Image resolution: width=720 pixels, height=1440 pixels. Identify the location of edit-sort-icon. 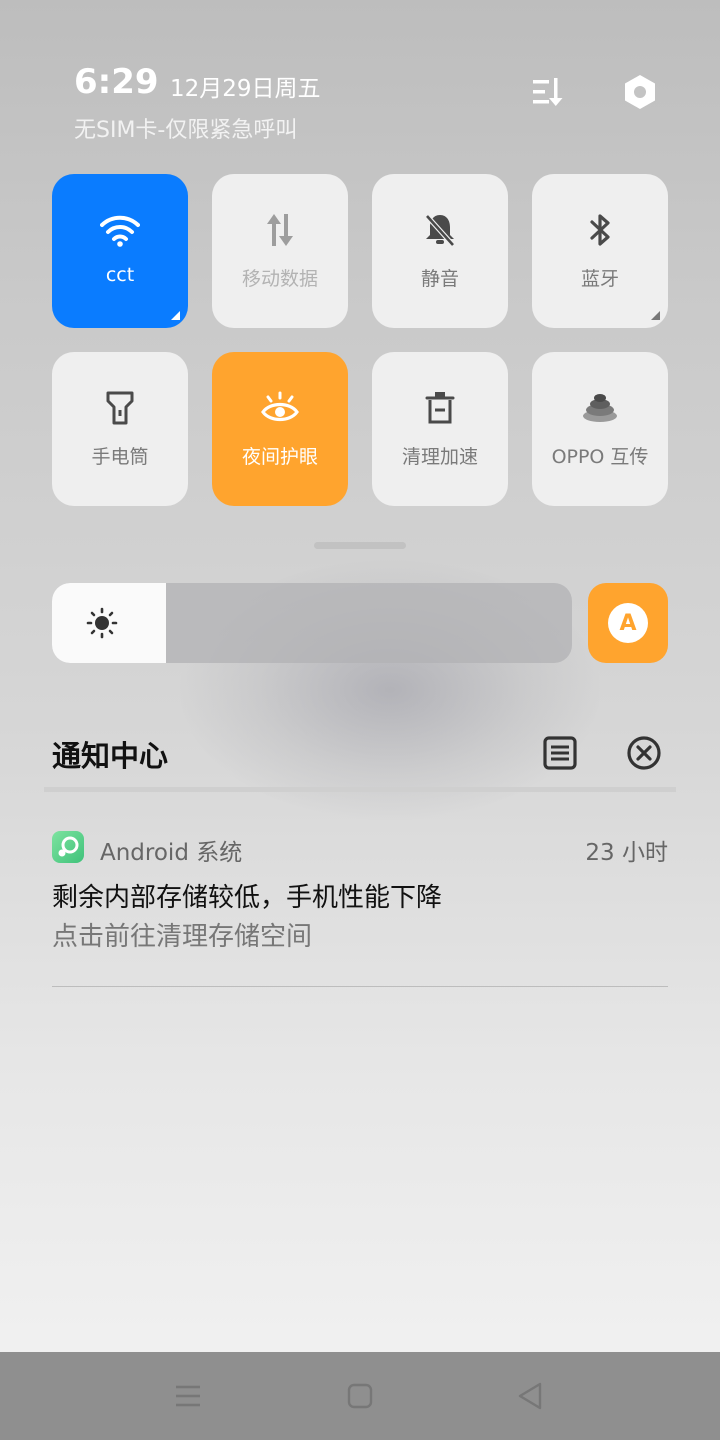
(548, 92).